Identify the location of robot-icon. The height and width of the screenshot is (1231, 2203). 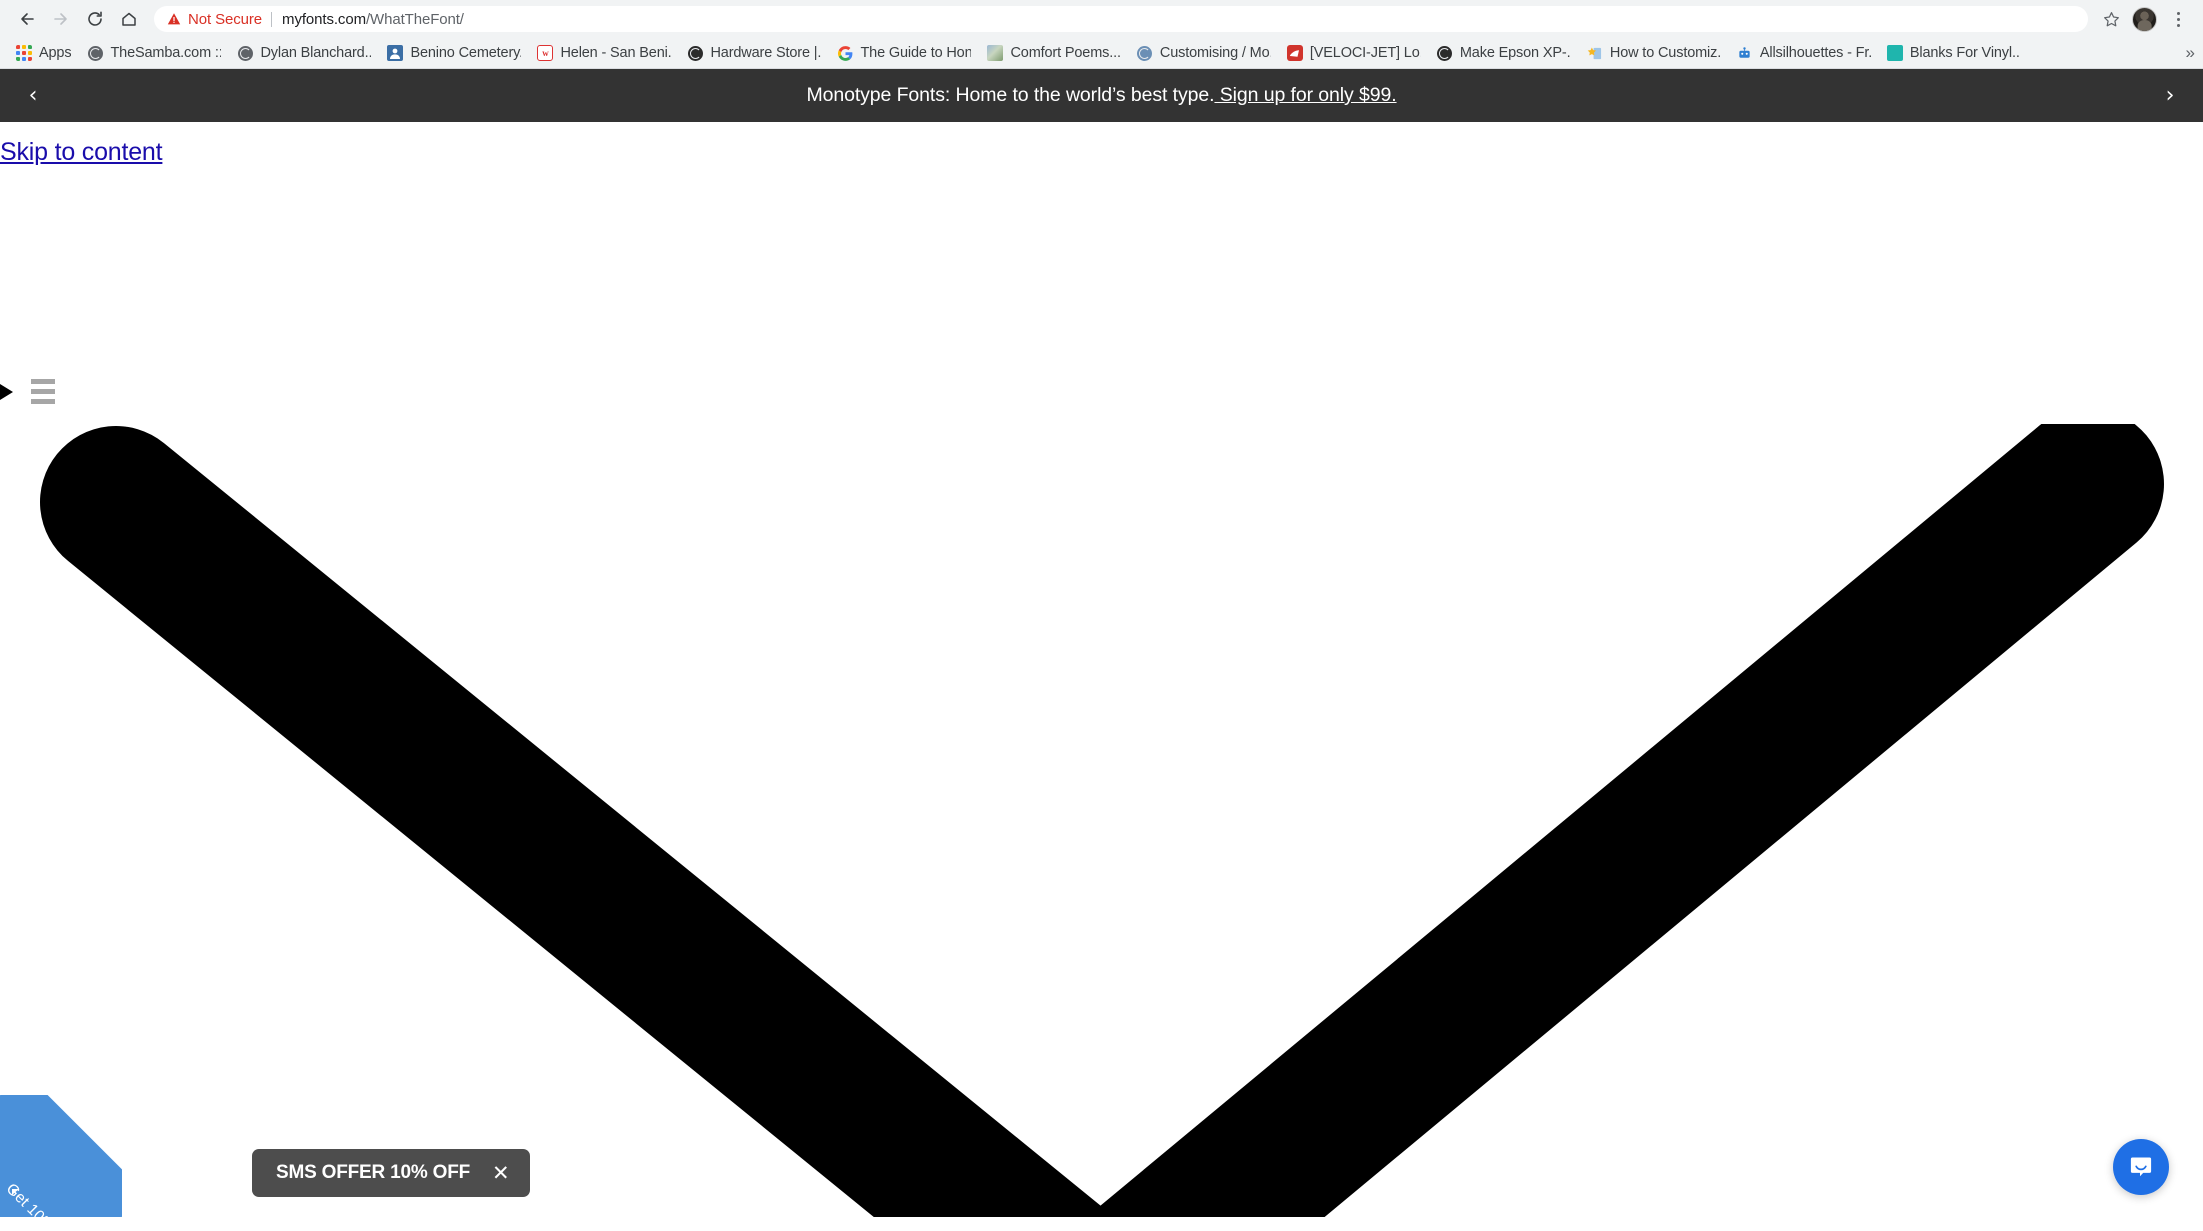
(1745, 53).